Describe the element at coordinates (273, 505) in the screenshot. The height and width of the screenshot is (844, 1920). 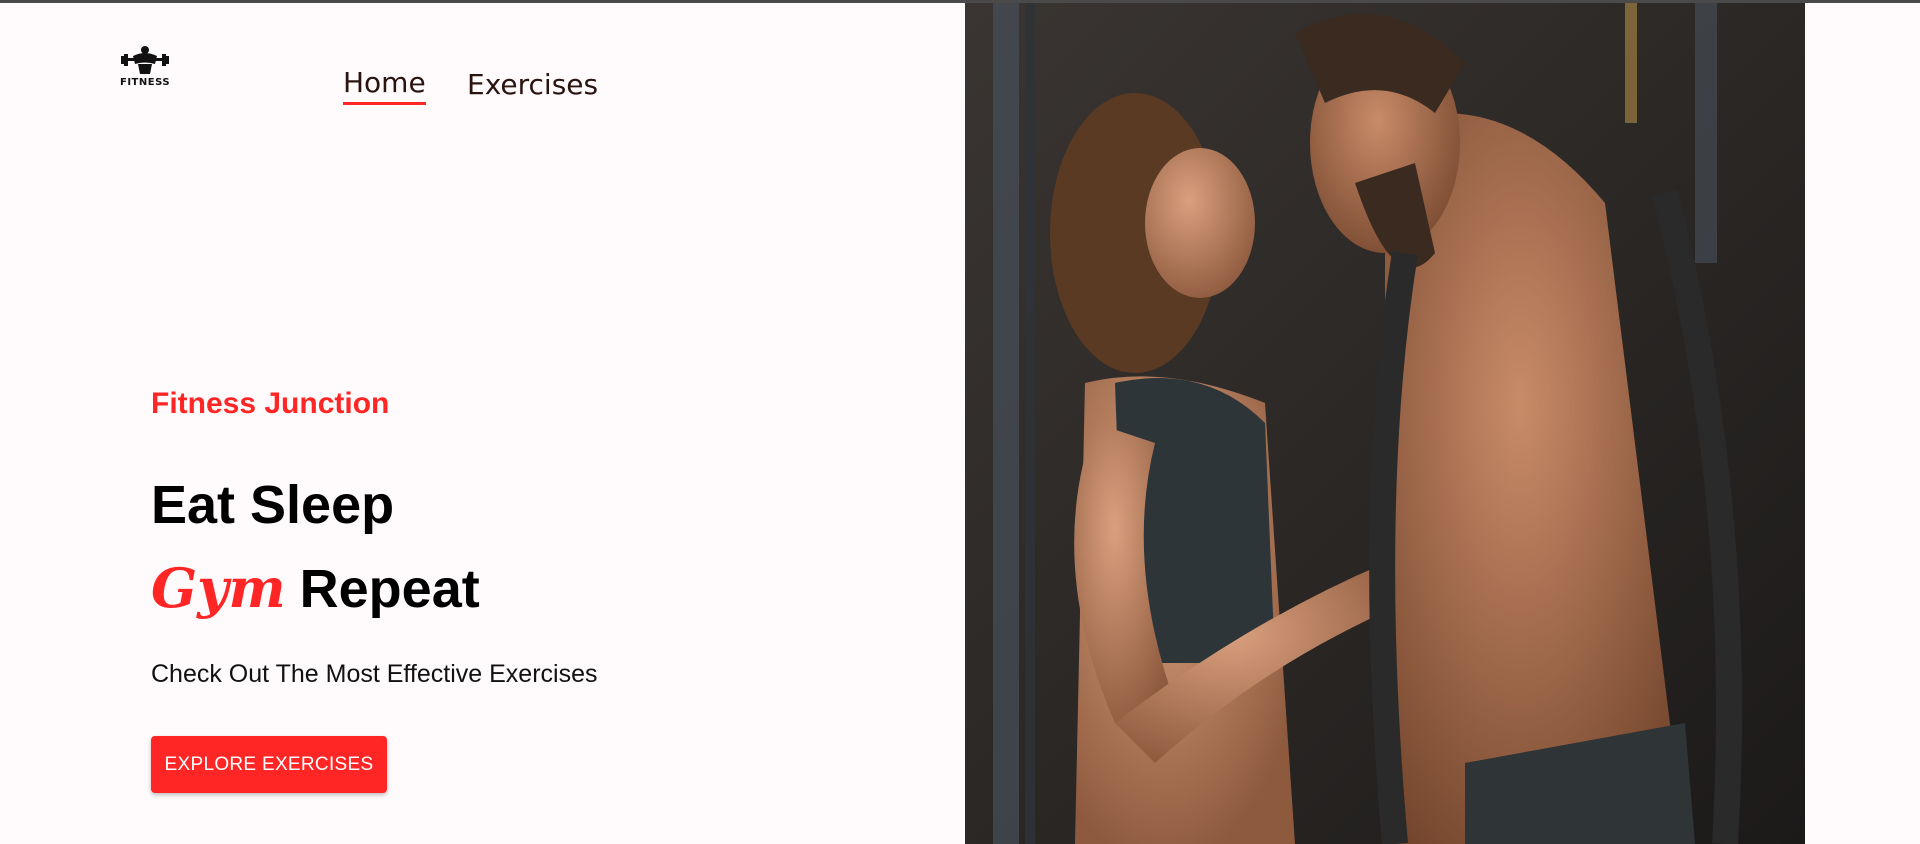
I see `headline-line-1: Eat Sleep` at that location.